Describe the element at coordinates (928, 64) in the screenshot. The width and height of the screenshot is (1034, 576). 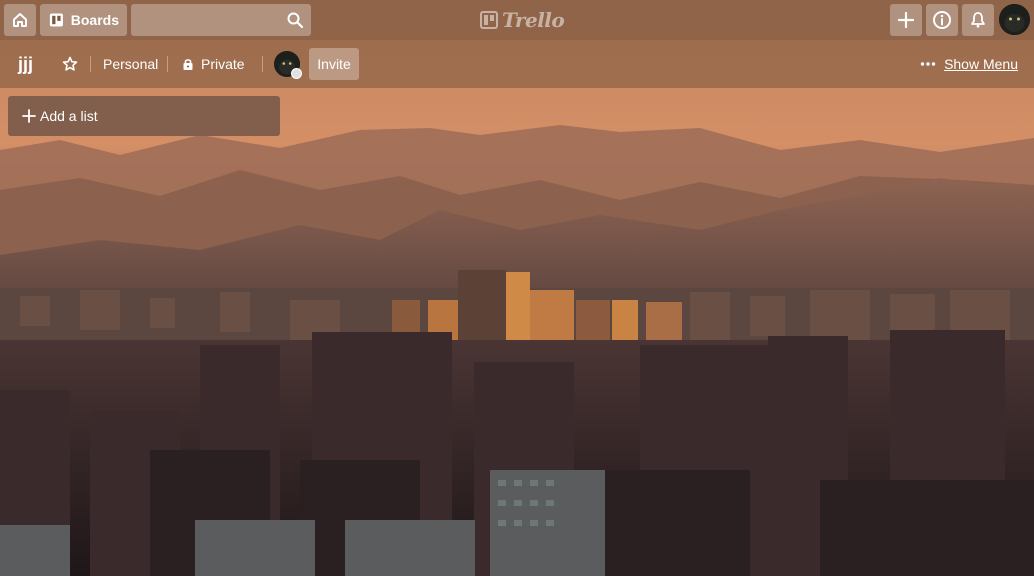
I see `more-icon` at that location.